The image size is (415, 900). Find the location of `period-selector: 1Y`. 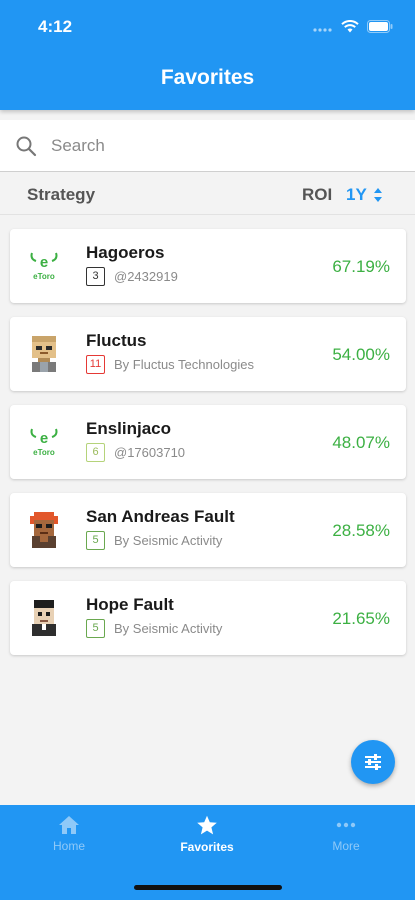

period-selector: 1Y is located at coordinates (364, 195).